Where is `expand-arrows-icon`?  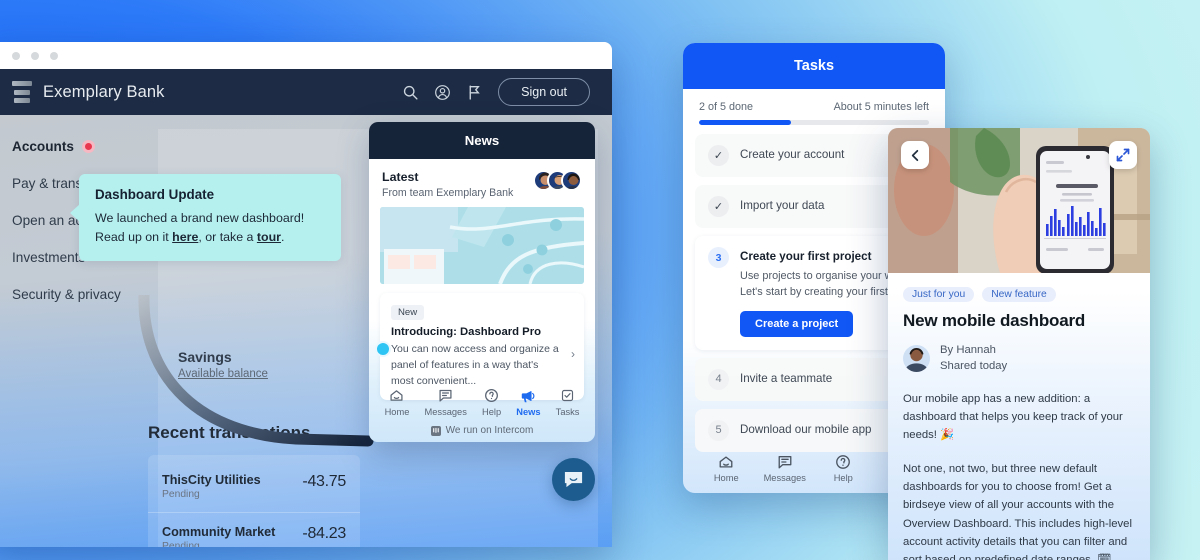
expand-arrows-icon is located at coordinates (1123, 155).